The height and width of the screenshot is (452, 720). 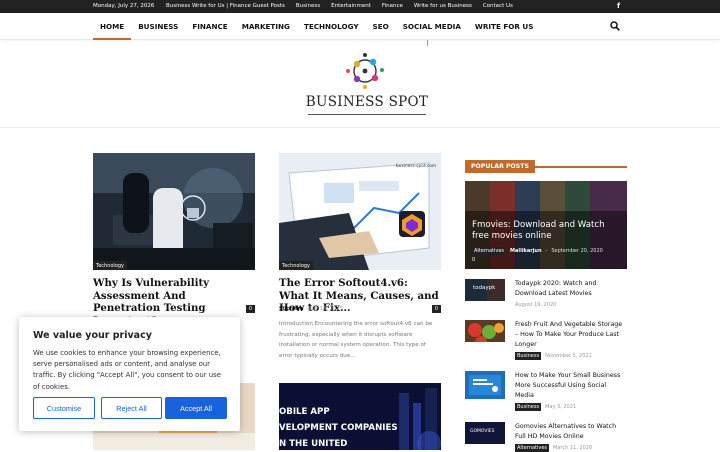 What do you see at coordinates (291, 309) in the screenshot?
I see `article-author: Suchitra` at bounding box center [291, 309].